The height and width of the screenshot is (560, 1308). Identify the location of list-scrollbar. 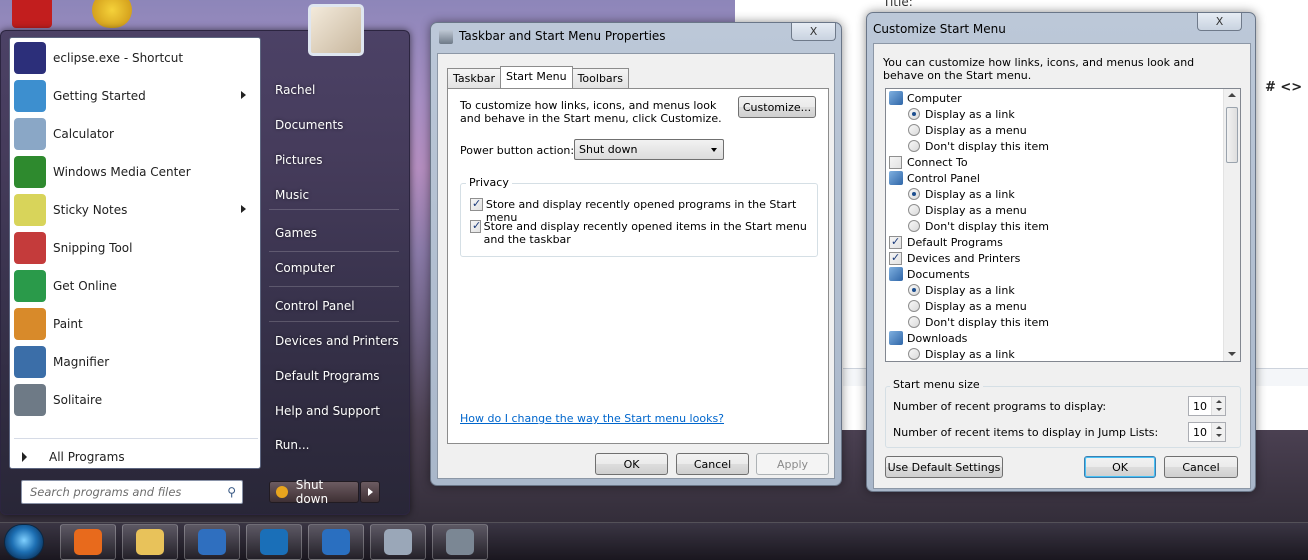
(1231, 225).